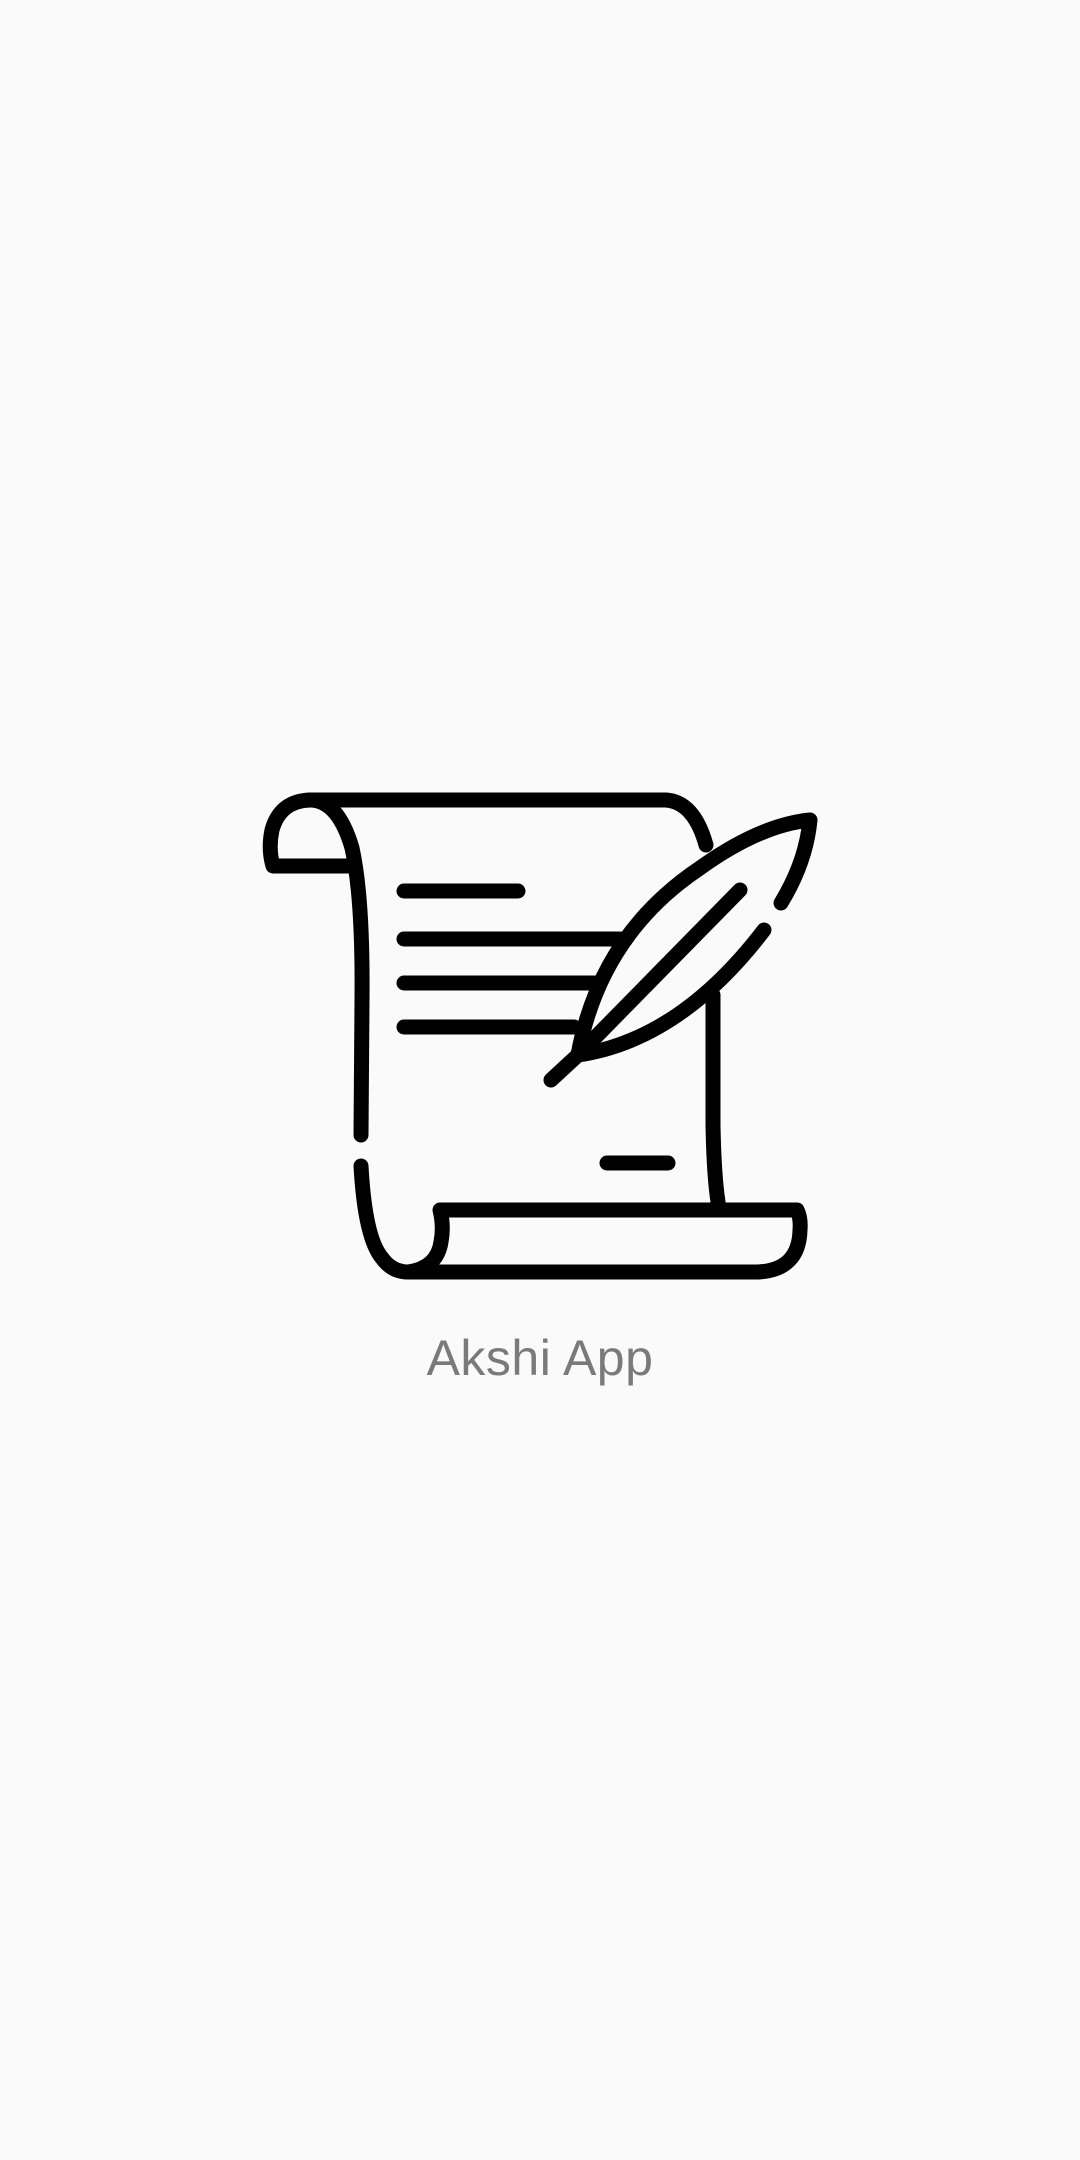 The height and width of the screenshot is (2160, 1080). What do you see at coordinates (564, 1067) in the screenshot?
I see `quill-nib` at bounding box center [564, 1067].